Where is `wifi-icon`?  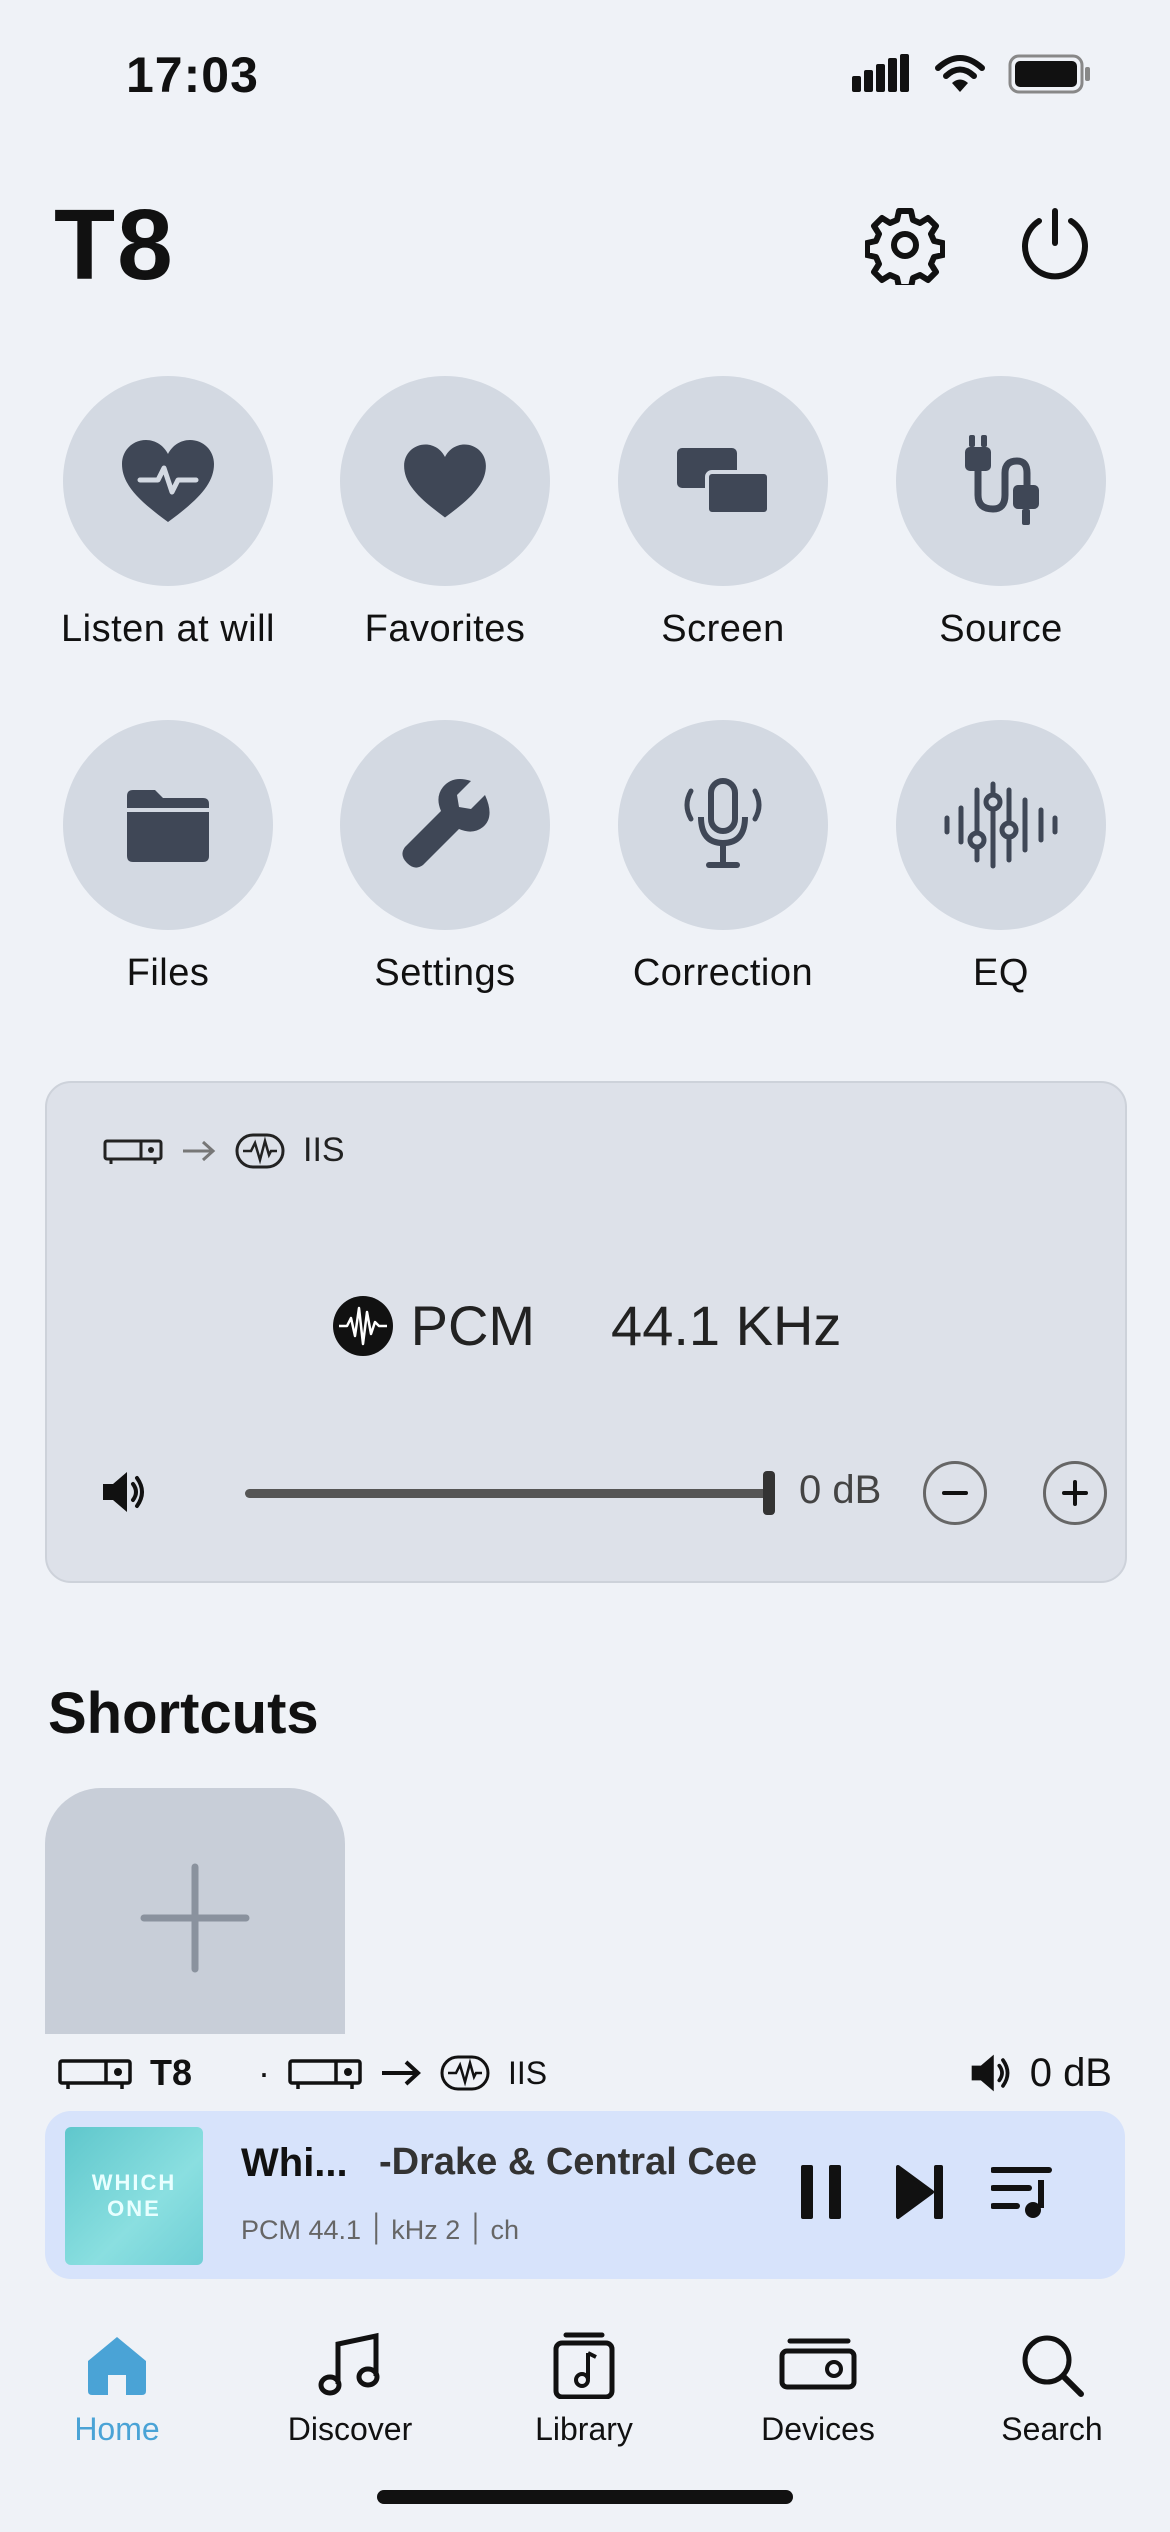 wifi-icon is located at coordinates (960, 73).